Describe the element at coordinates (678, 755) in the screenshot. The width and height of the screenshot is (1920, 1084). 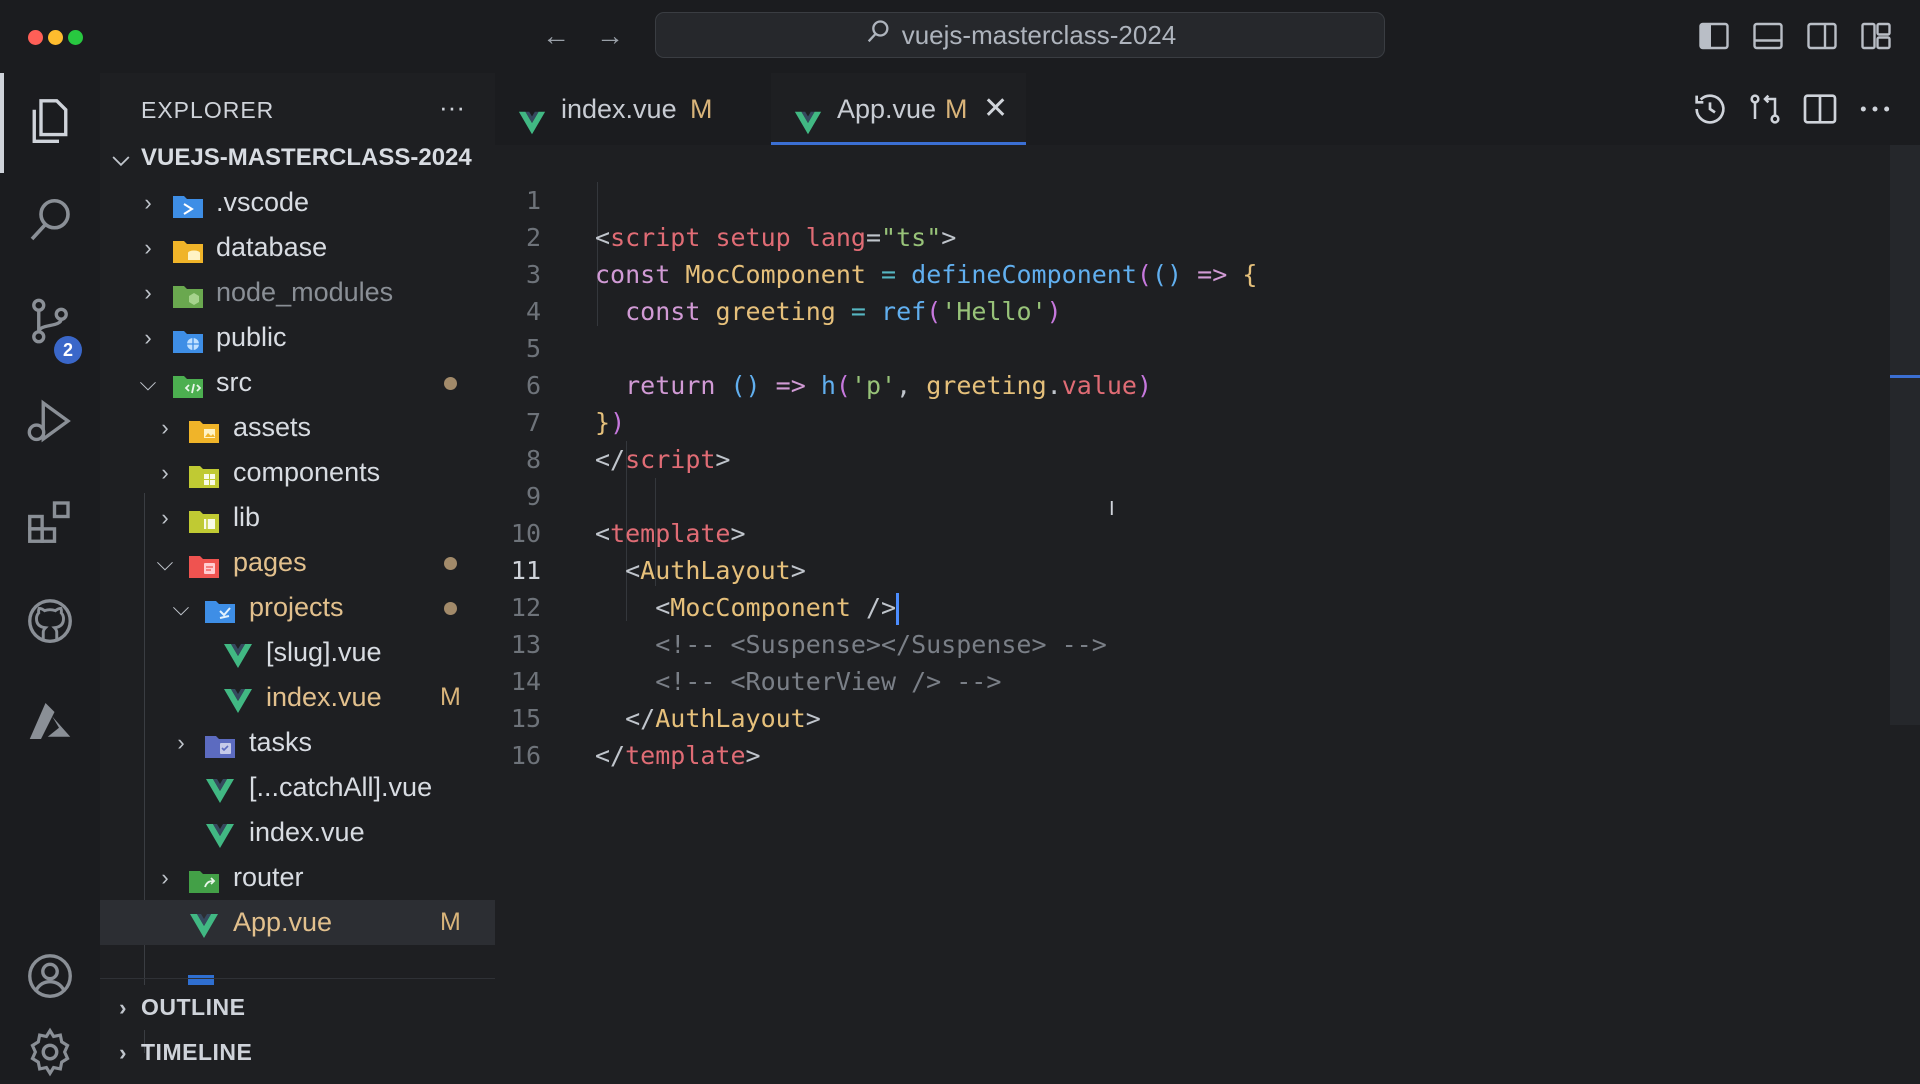
I see `code-text: </template>` at that location.